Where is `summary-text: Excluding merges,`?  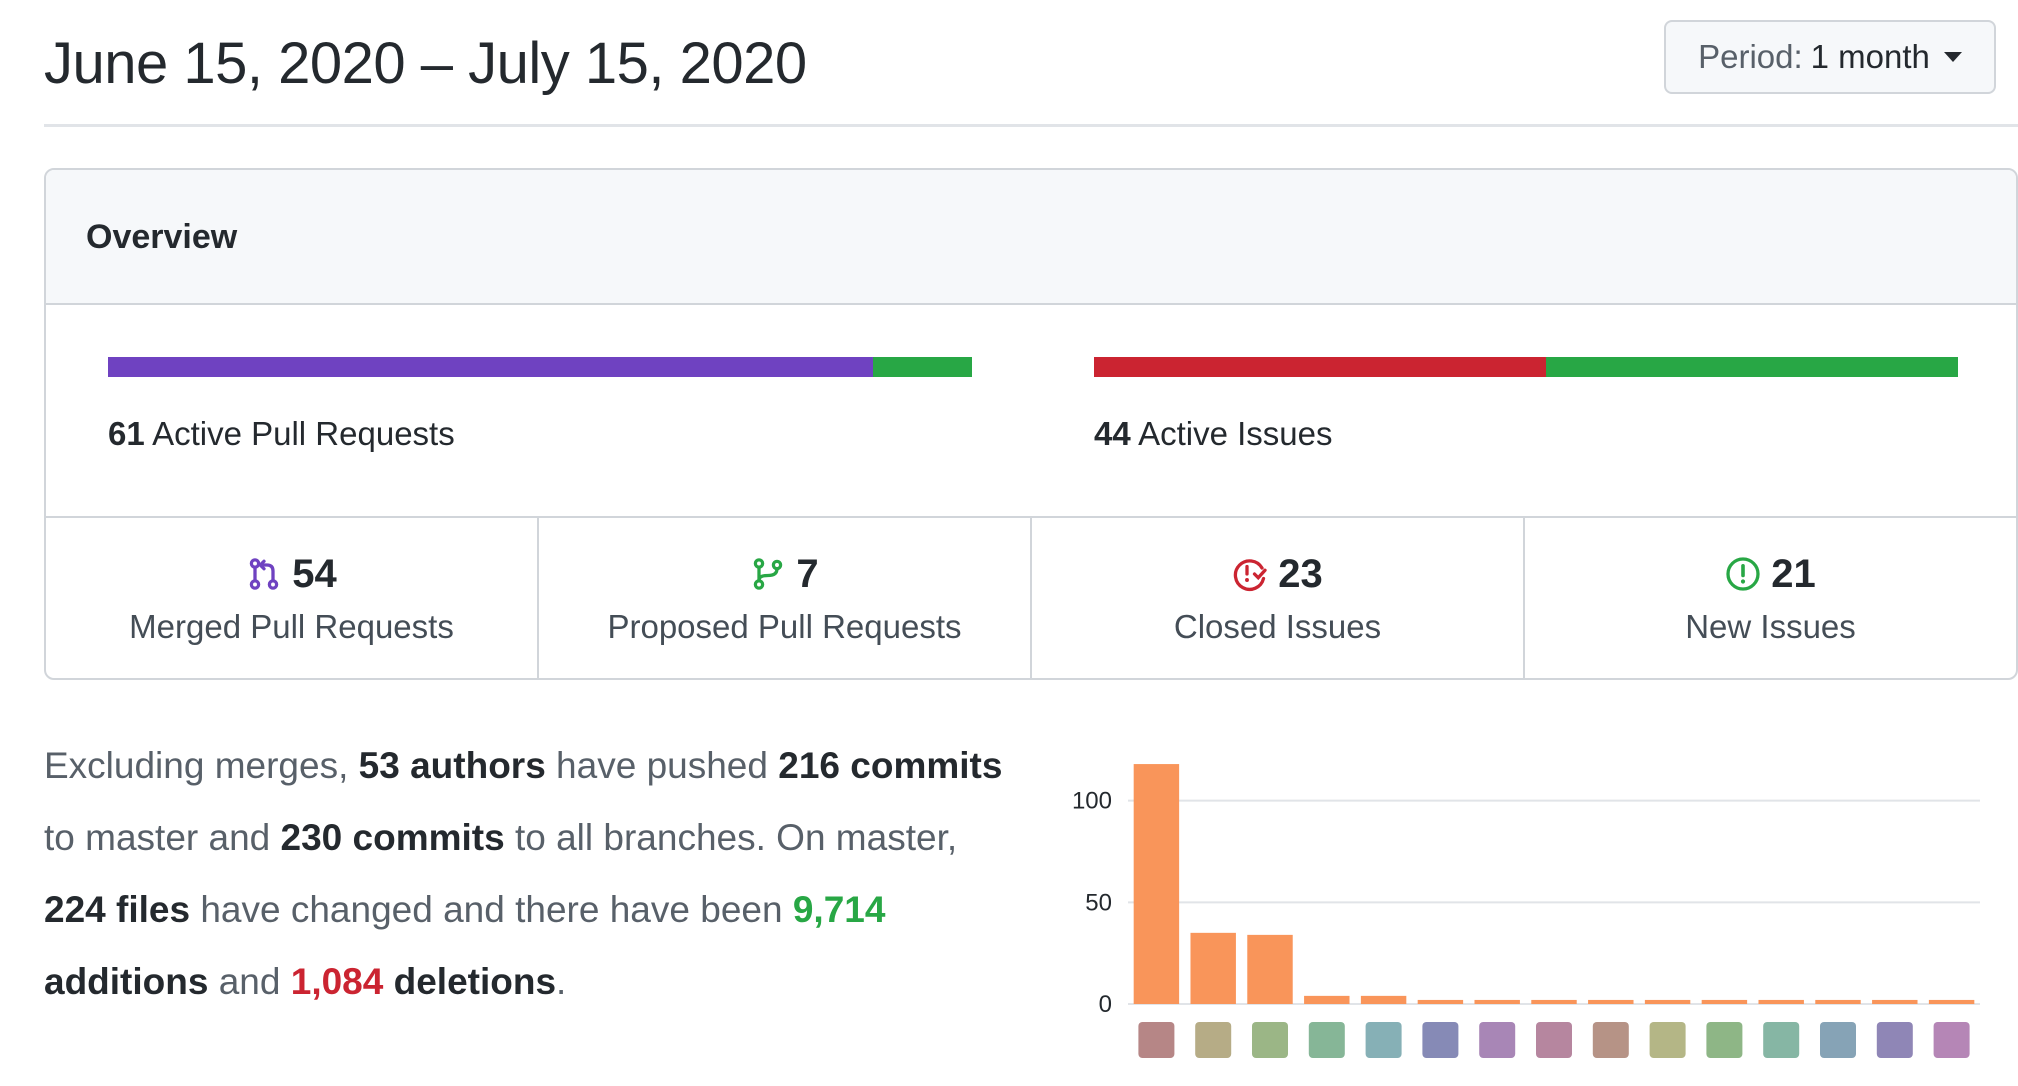 summary-text: Excluding merges, is located at coordinates (201, 765).